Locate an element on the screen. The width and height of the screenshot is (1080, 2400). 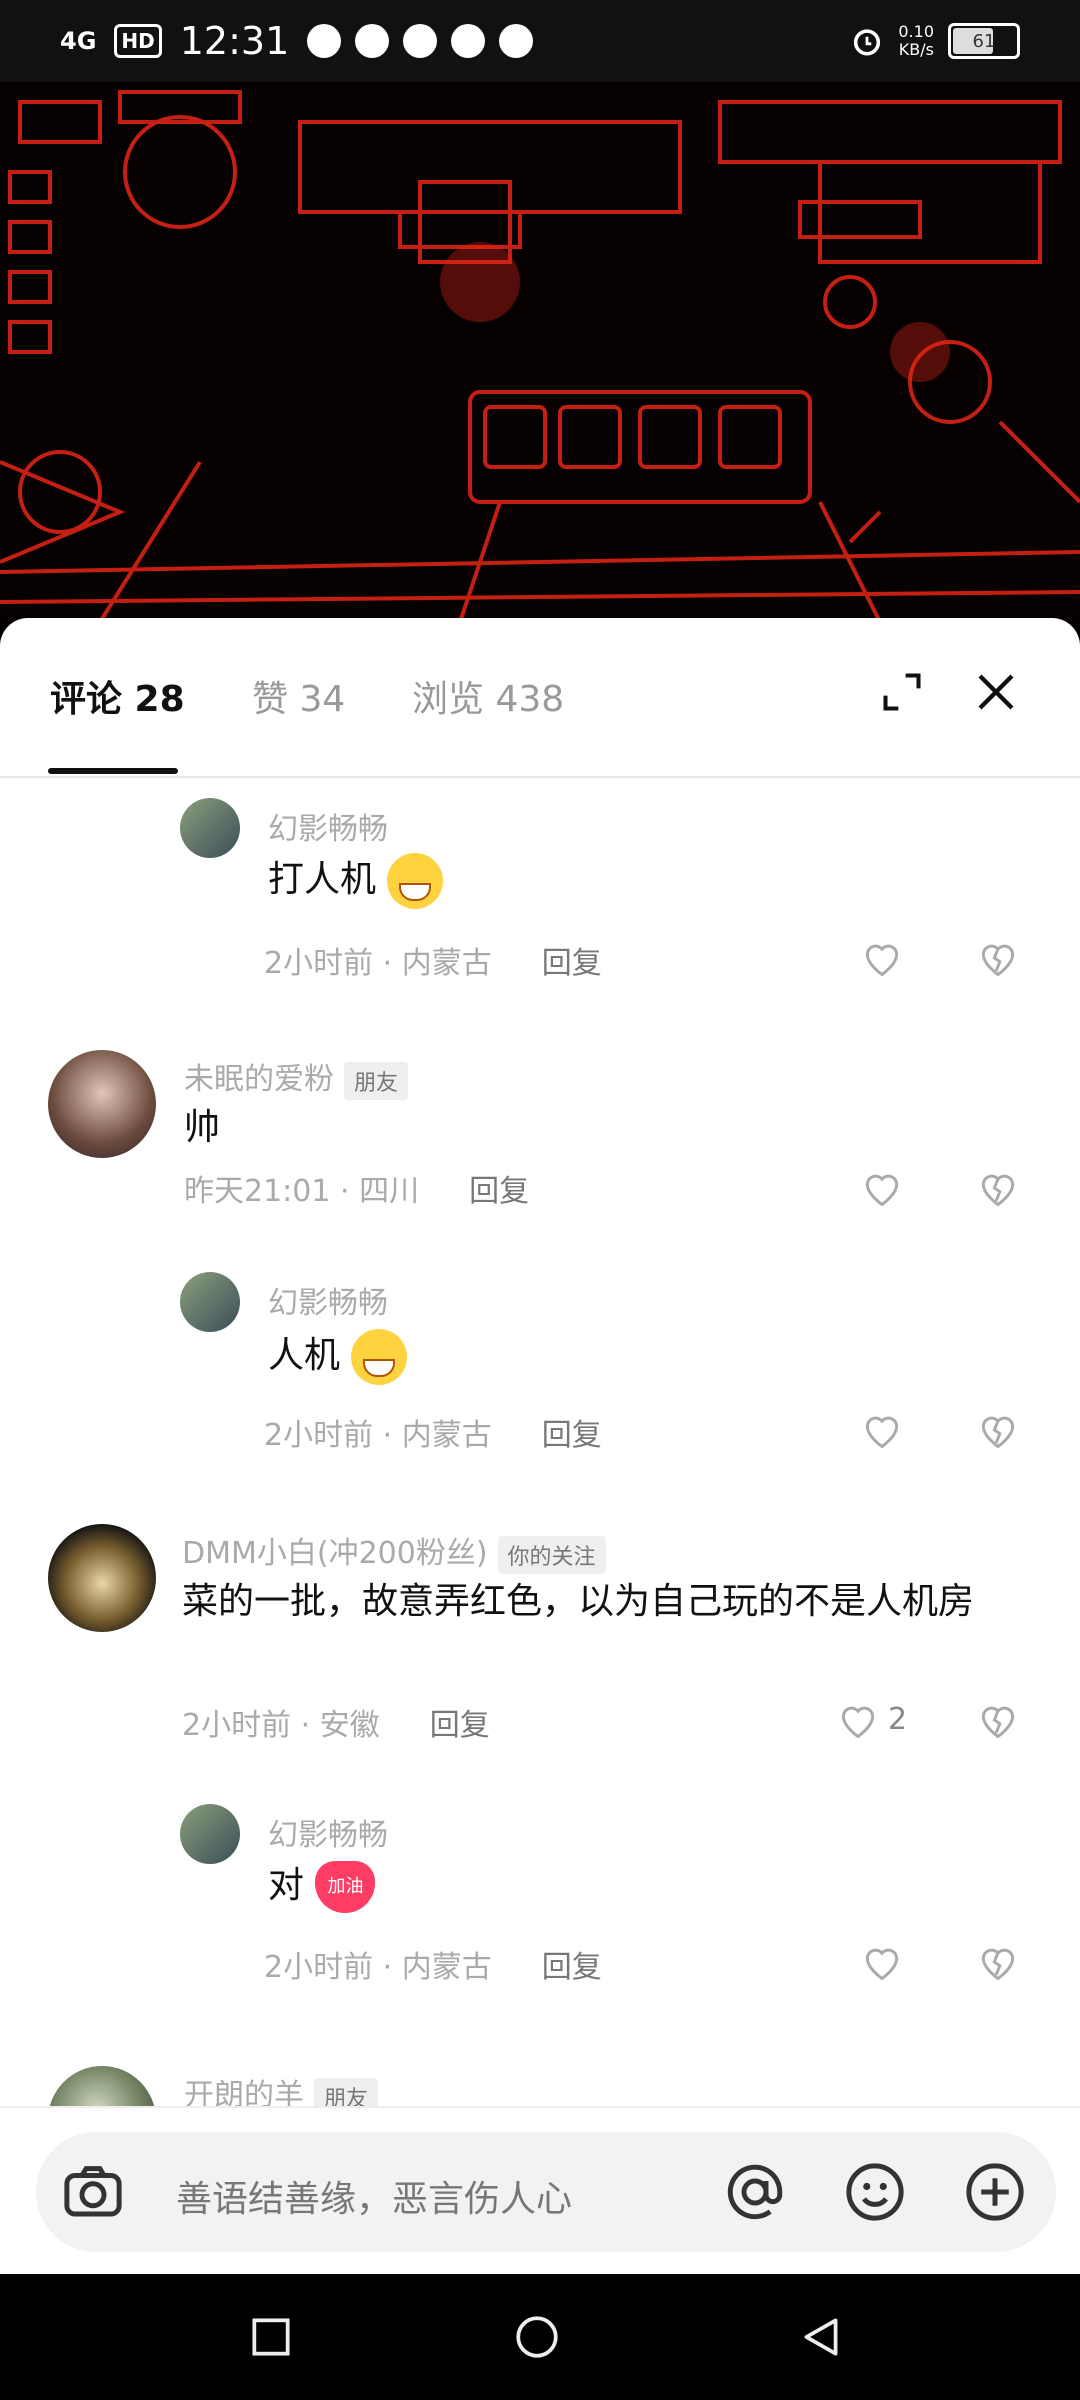
expand-icon is located at coordinates (902, 692).